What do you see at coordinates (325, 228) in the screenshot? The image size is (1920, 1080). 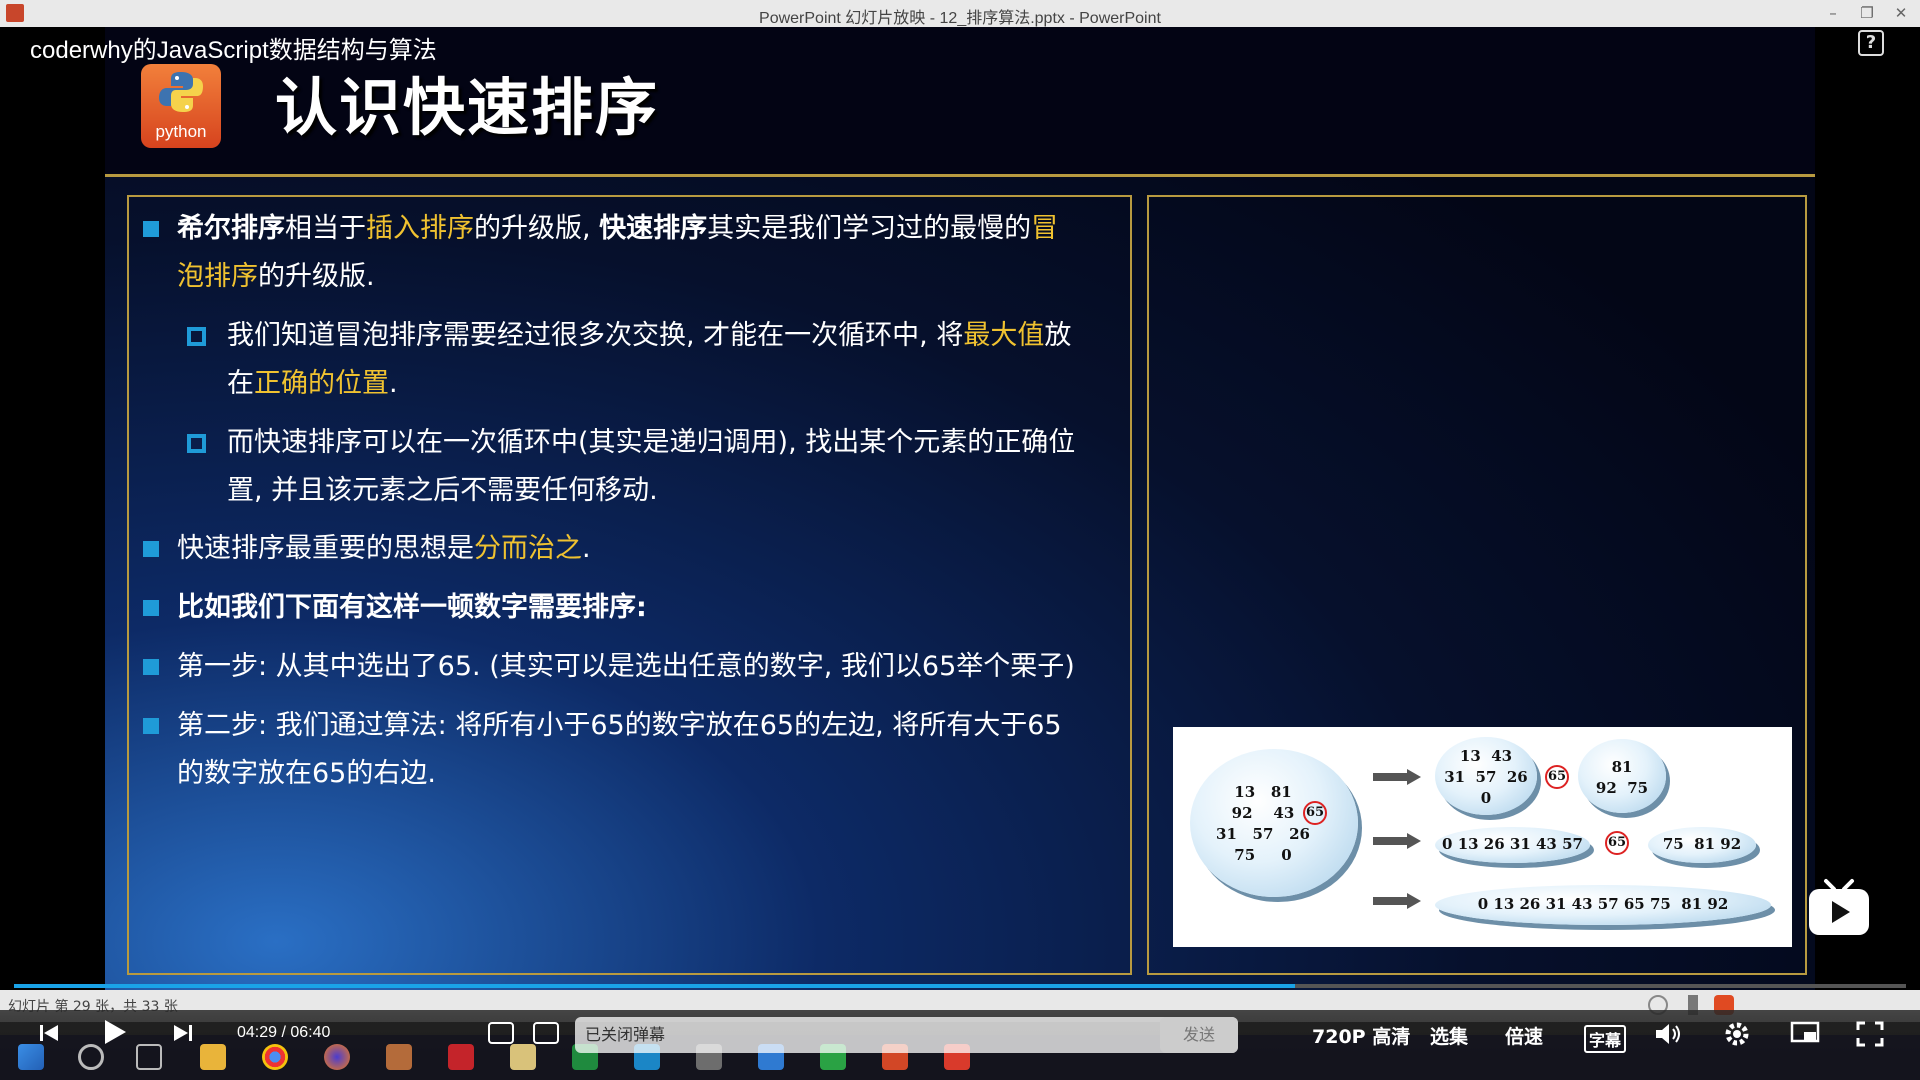 I see `text: 相当于` at bounding box center [325, 228].